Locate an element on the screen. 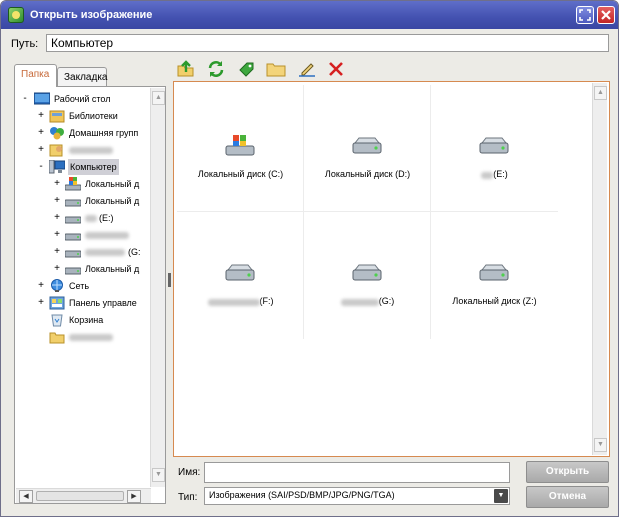  scroll-left-button: ◀ is located at coordinates (26, 496).